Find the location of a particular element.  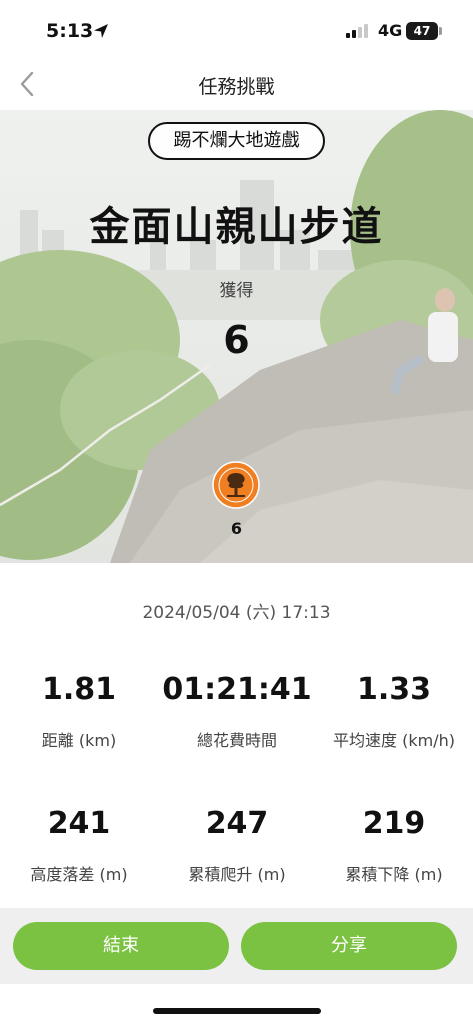

stat-value: 01:21:41 is located at coordinates (237, 689).